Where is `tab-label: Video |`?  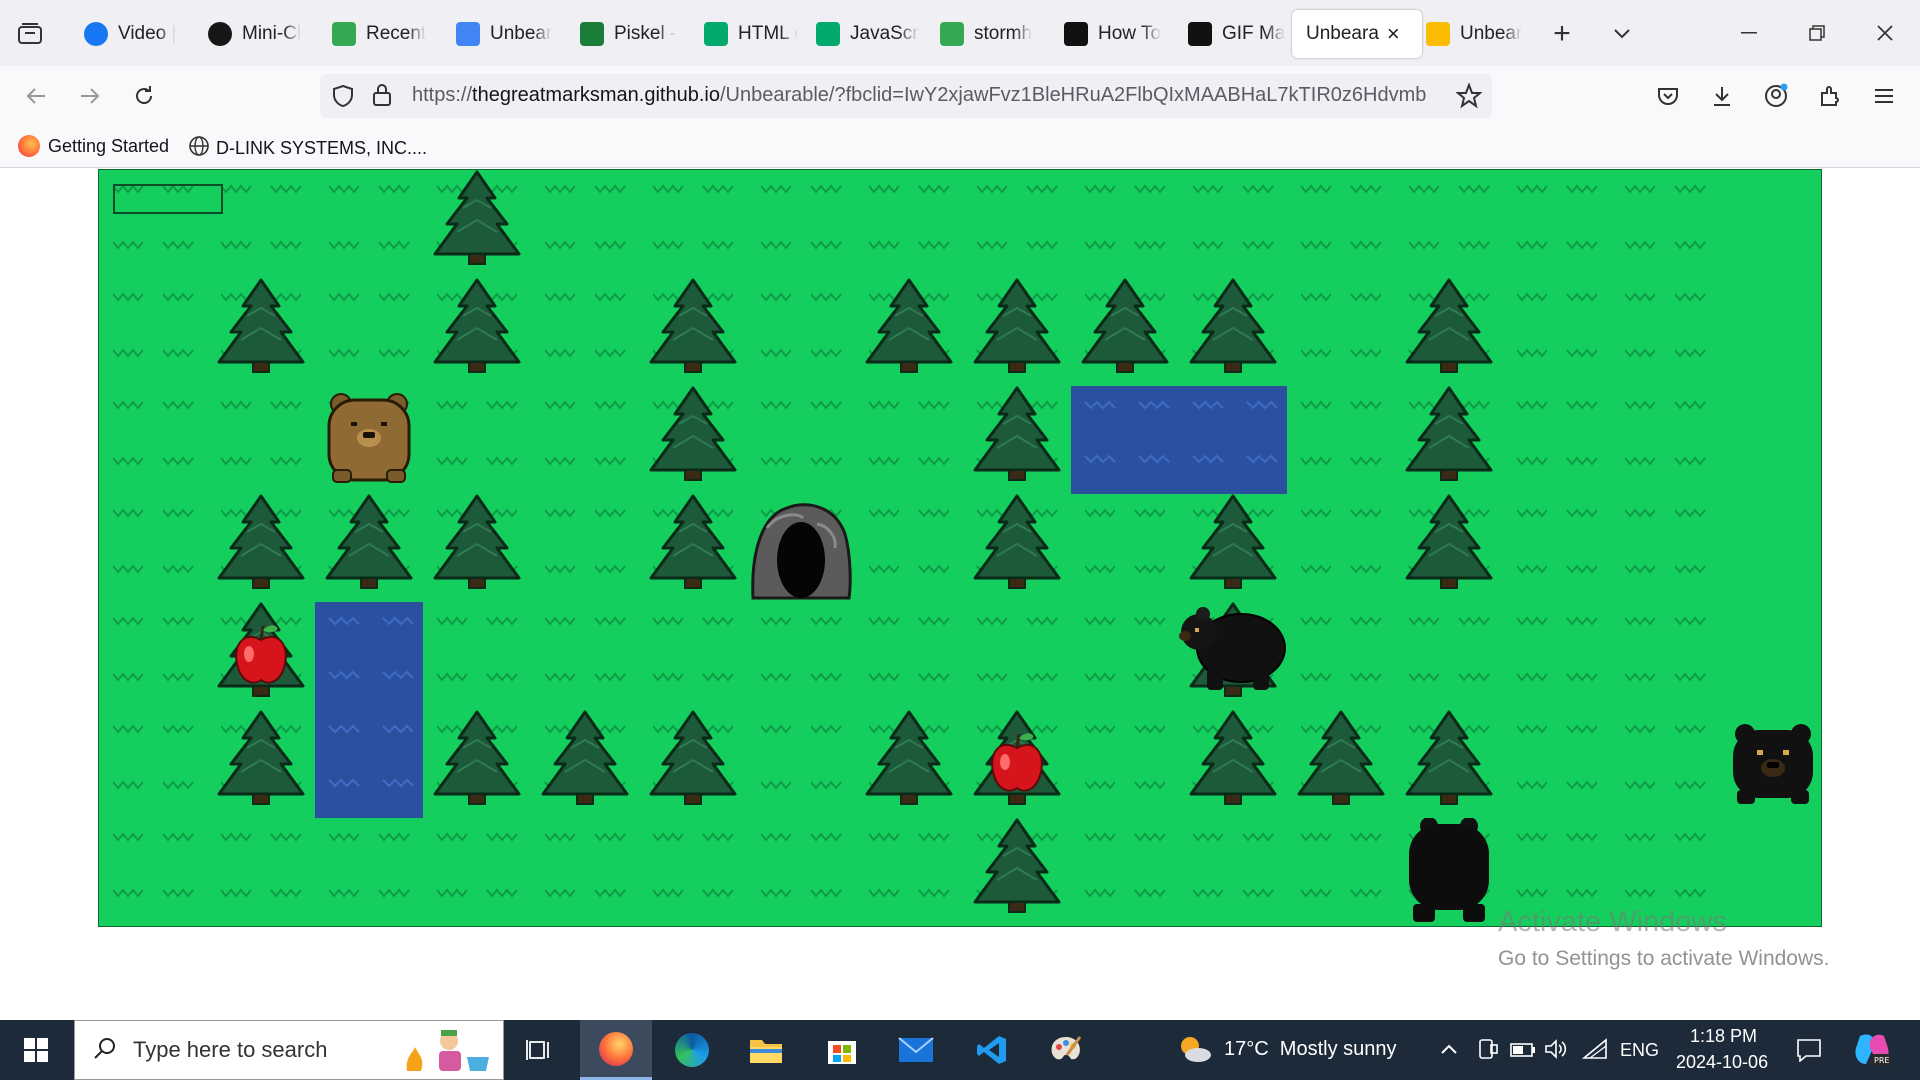 tab-label: Video | is located at coordinates (147, 33).